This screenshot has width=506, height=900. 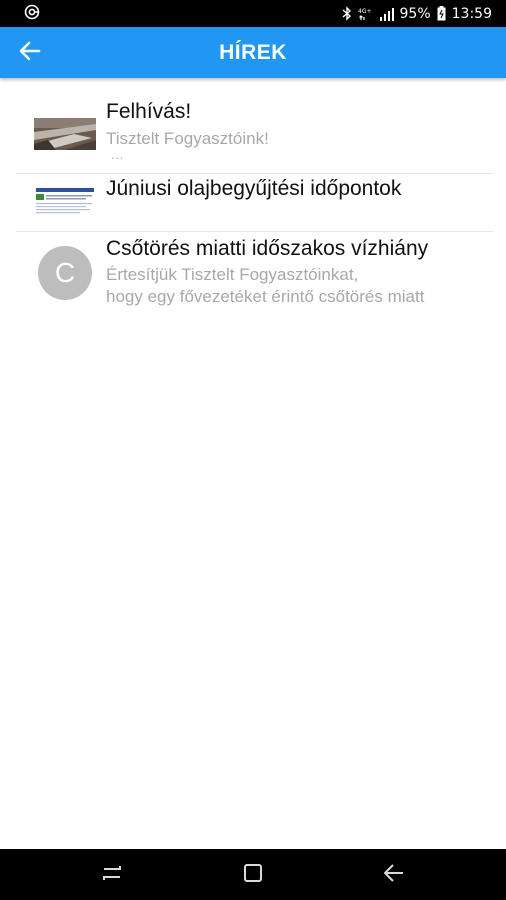 What do you see at coordinates (386, 14) in the screenshot?
I see `signal-icon` at bounding box center [386, 14].